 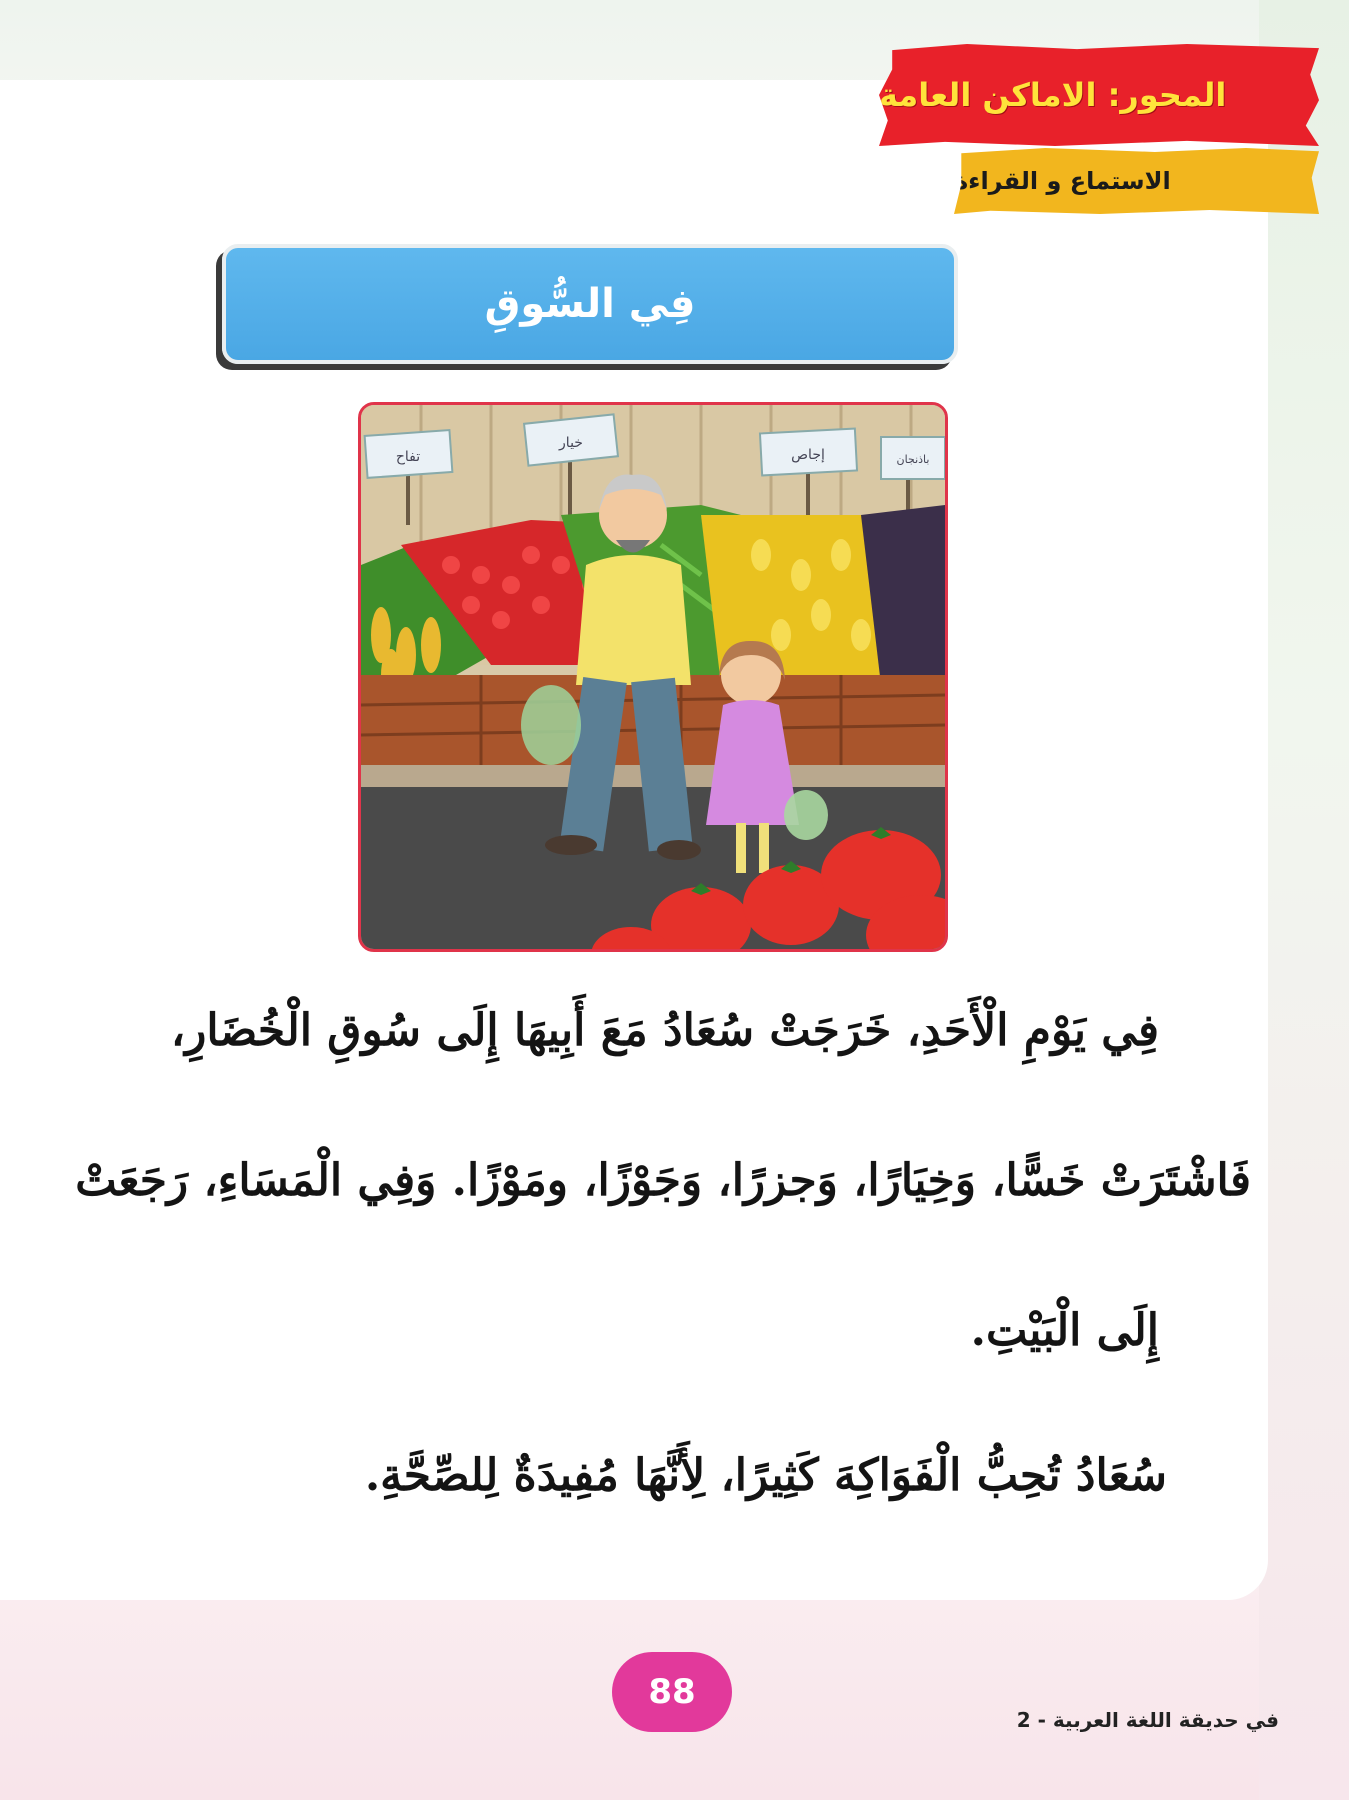 I want to click on sign-eggplant: باذنجان, so click(x=913, y=459).